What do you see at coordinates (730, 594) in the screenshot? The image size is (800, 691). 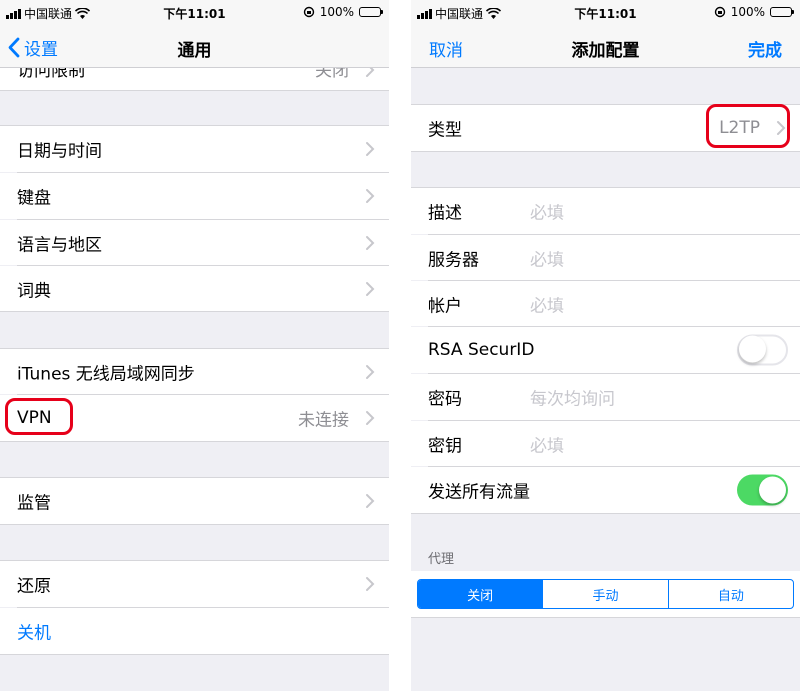 I see `proxy-auto-segment: 自动` at bounding box center [730, 594].